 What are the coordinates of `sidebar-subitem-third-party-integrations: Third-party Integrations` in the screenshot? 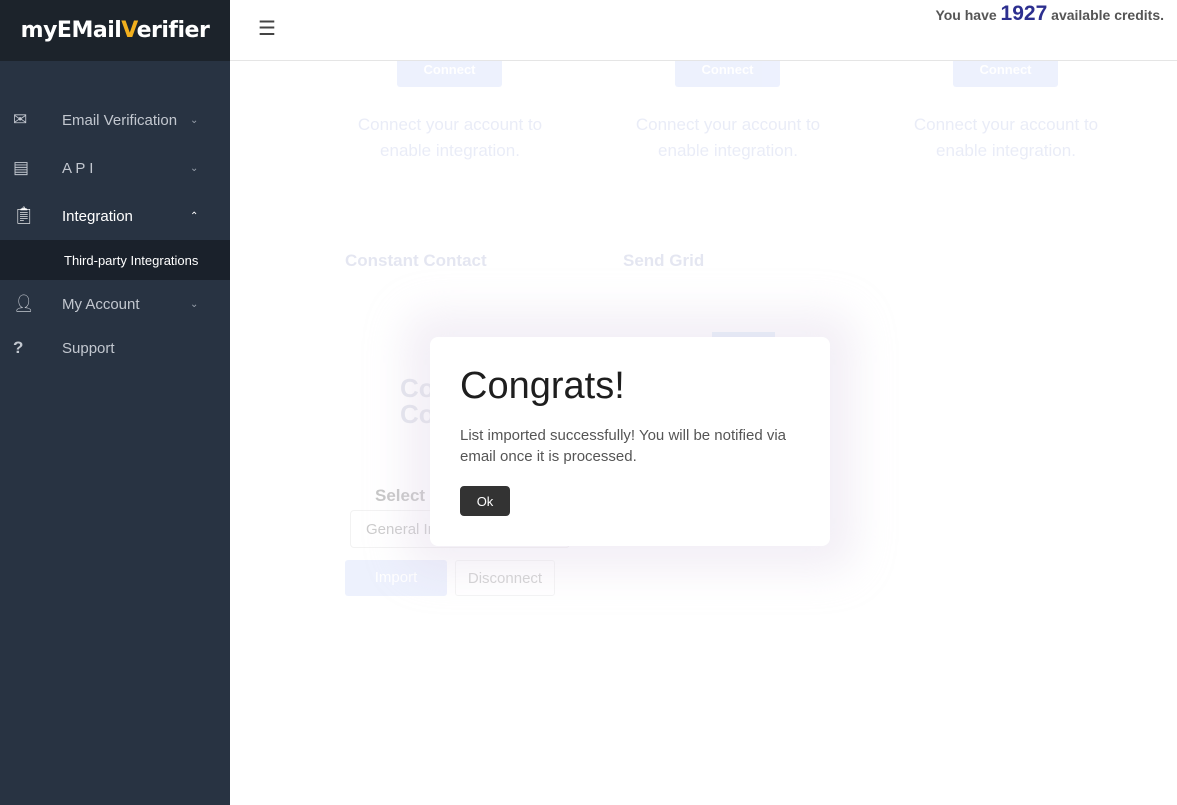 It's located at (115, 260).